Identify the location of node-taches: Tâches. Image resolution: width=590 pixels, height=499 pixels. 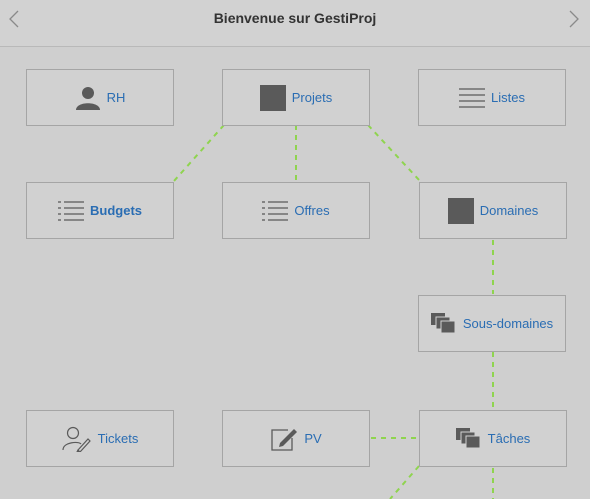
(493, 438).